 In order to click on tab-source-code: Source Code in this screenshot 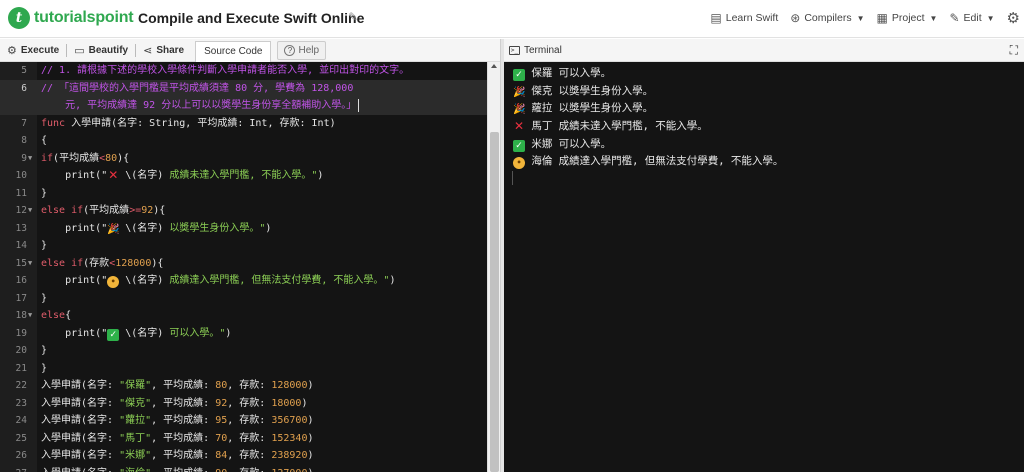, I will do `click(233, 51)`.